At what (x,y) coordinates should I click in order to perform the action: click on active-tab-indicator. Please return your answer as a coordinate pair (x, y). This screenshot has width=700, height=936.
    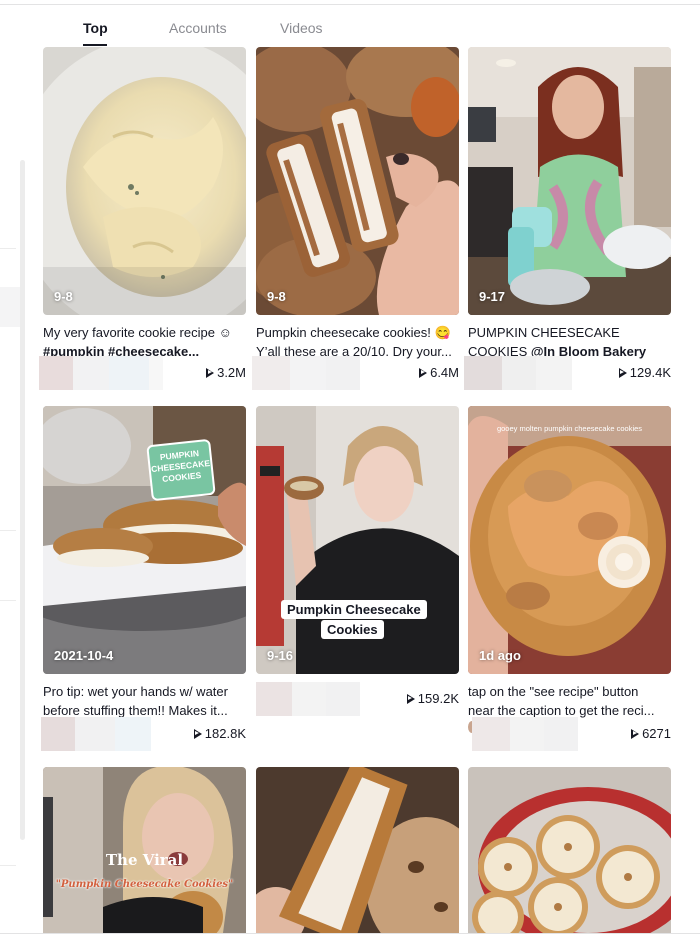
    Looking at the image, I should click on (95, 45).